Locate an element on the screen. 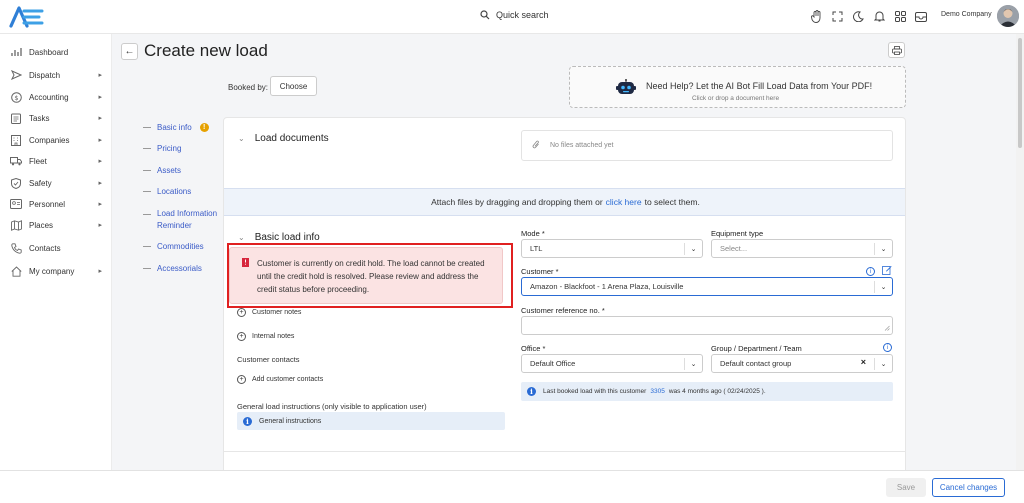  phone-icon is located at coordinates (16, 248).